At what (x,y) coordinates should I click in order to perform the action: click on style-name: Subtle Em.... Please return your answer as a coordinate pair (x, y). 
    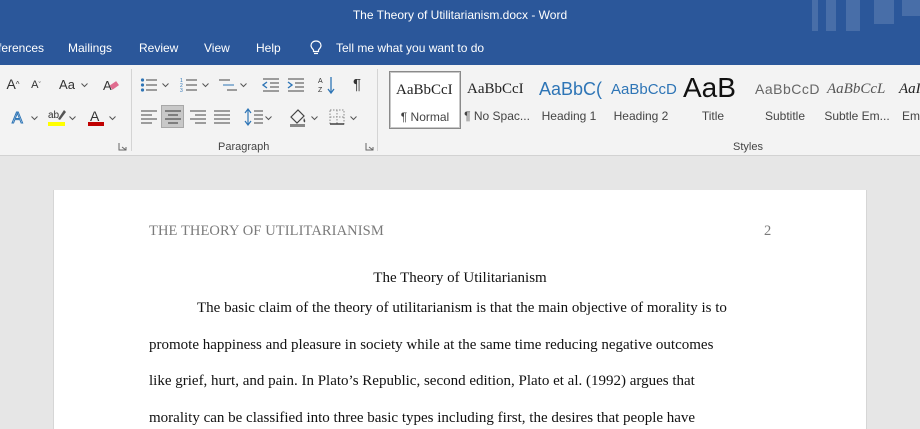
    Looking at the image, I should click on (857, 116).